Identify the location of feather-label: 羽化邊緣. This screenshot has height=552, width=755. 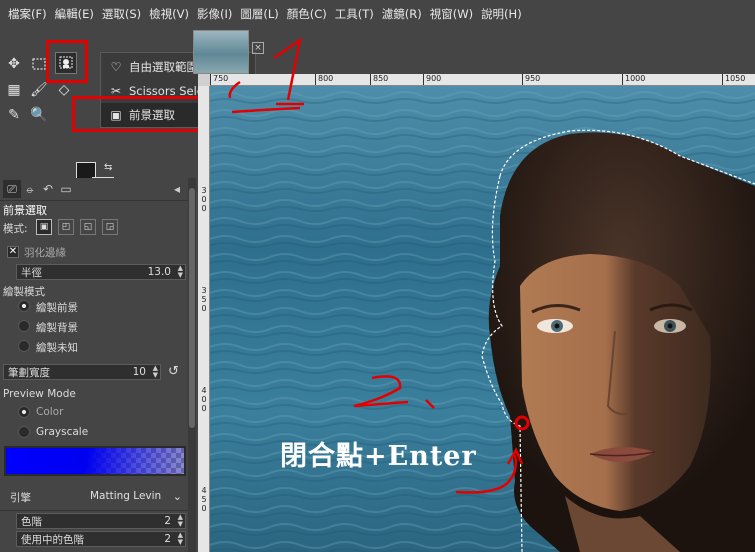
(45, 253).